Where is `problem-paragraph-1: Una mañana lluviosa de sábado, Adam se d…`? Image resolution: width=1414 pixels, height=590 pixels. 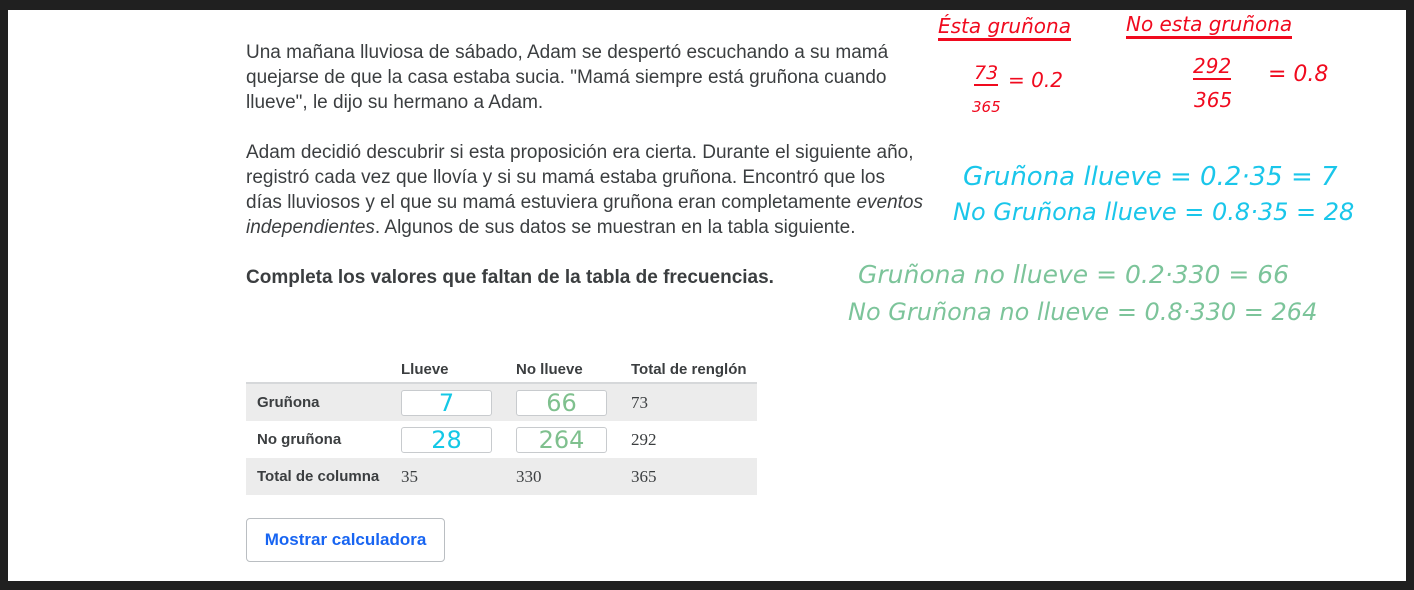 problem-paragraph-1: Una mañana lluviosa de sábado, Adam se d… is located at coordinates (567, 77).